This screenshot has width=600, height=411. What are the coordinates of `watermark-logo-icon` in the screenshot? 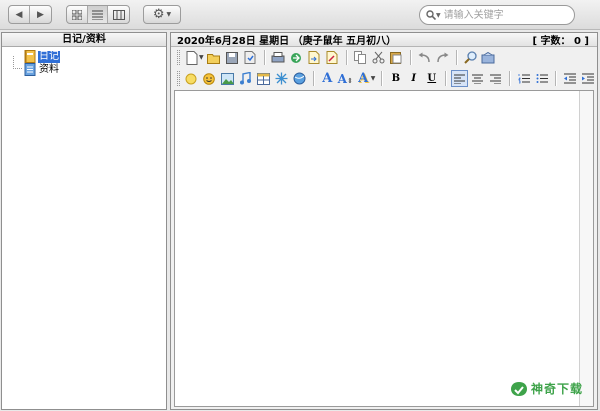 It's located at (519, 388).